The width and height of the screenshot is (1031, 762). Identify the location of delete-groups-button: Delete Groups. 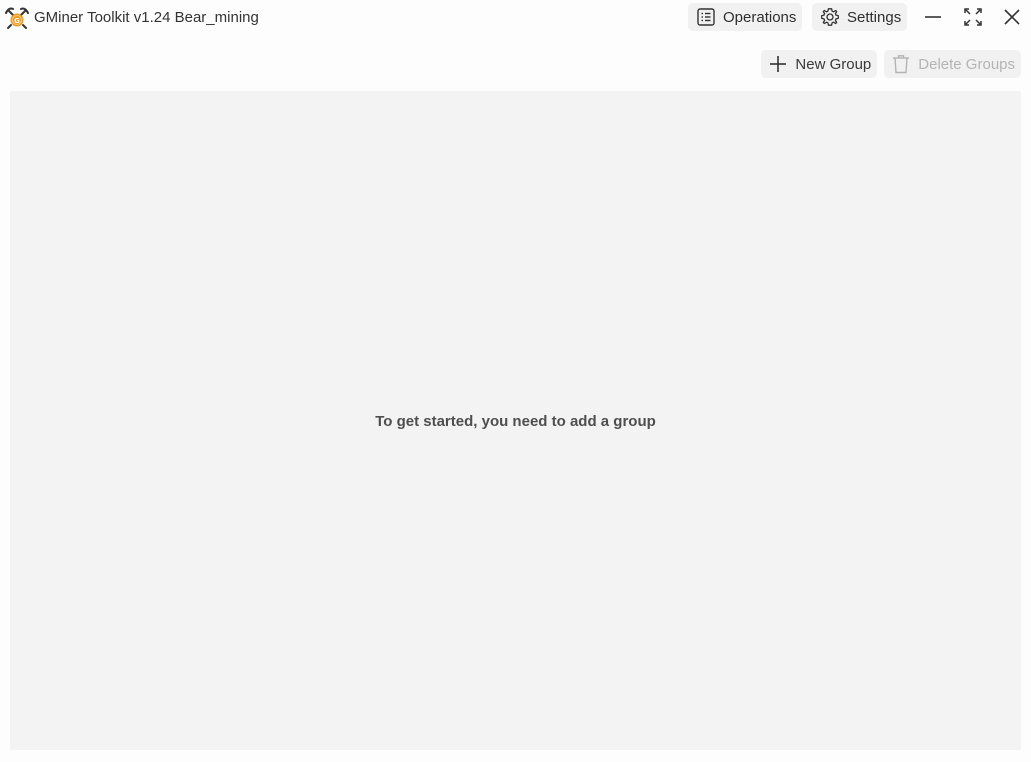
(952, 64).